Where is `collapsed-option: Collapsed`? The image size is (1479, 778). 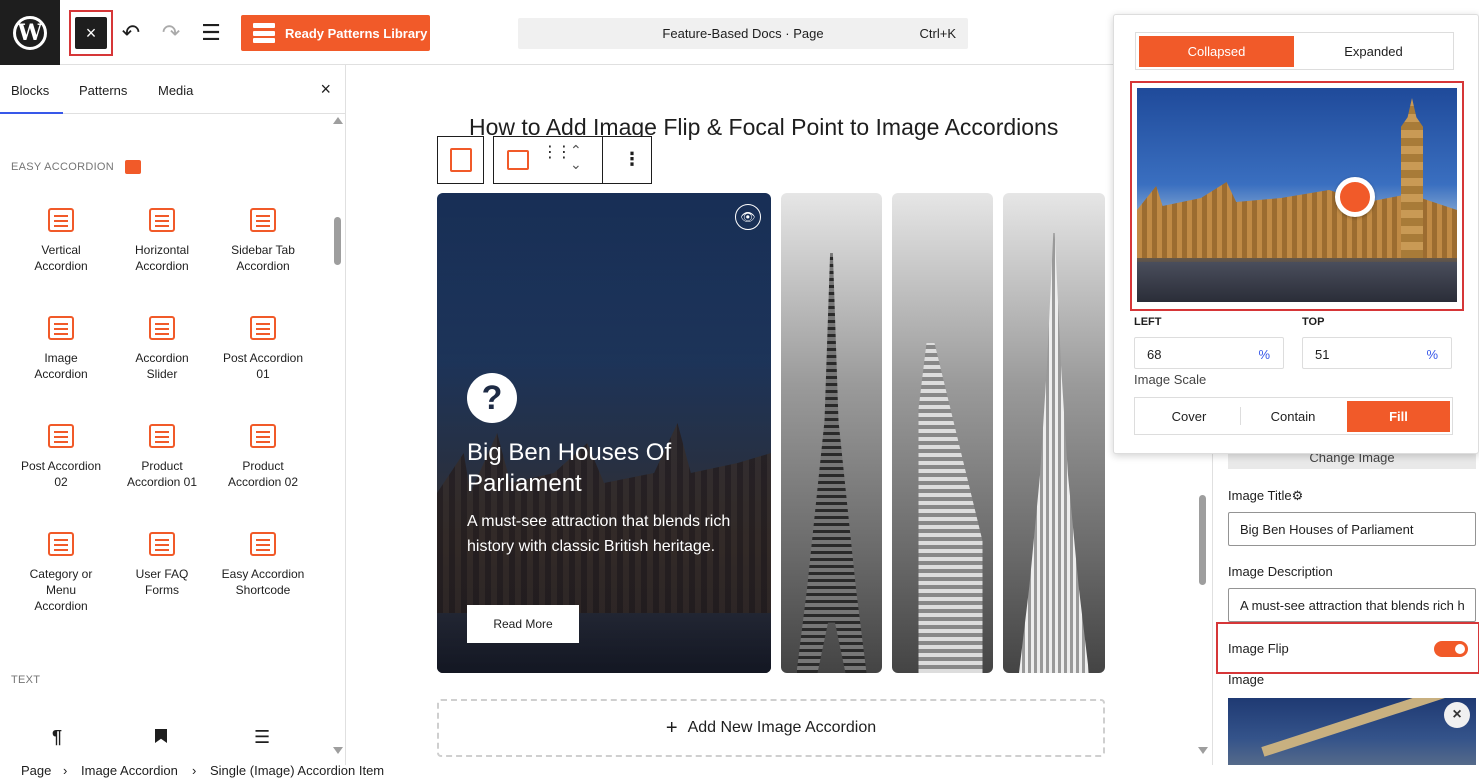 collapsed-option: Collapsed is located at coordinates (1216, 51).